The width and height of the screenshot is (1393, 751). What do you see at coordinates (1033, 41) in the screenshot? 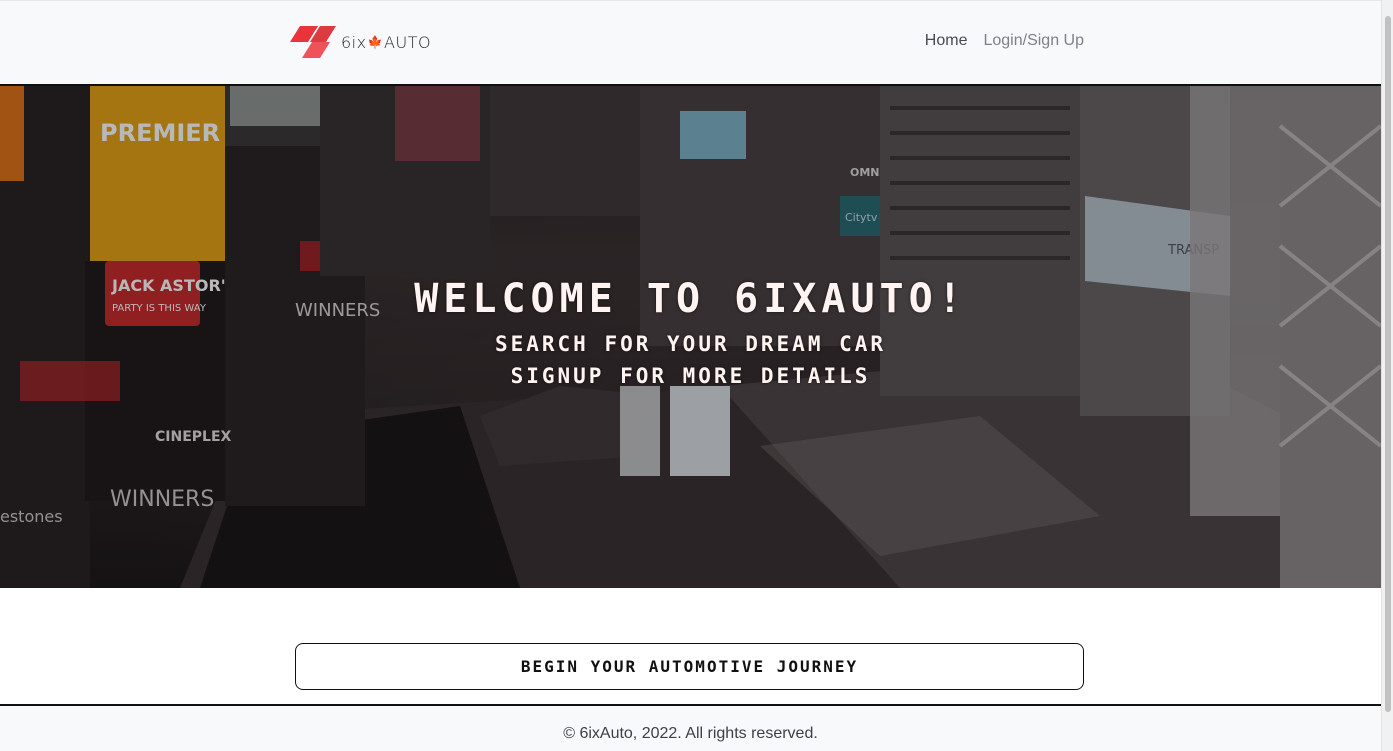
I see `nav-login-signup-link: Login/Sign Up` at bounding box center [1033, 41].